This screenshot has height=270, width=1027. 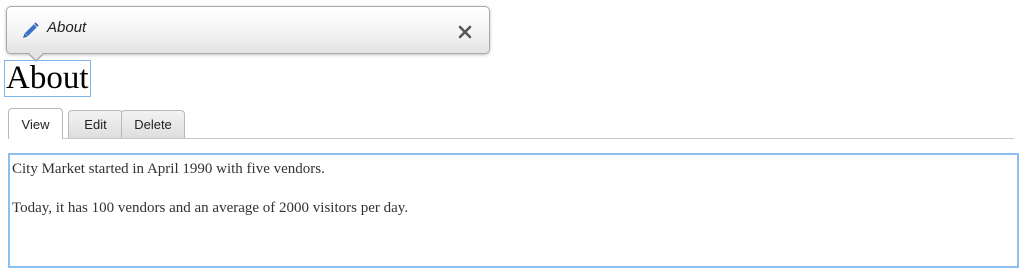 What do you see at coordinates (30, 31) in the screenshot?
I see `pencil-icon` at bounding box center [30, 31].